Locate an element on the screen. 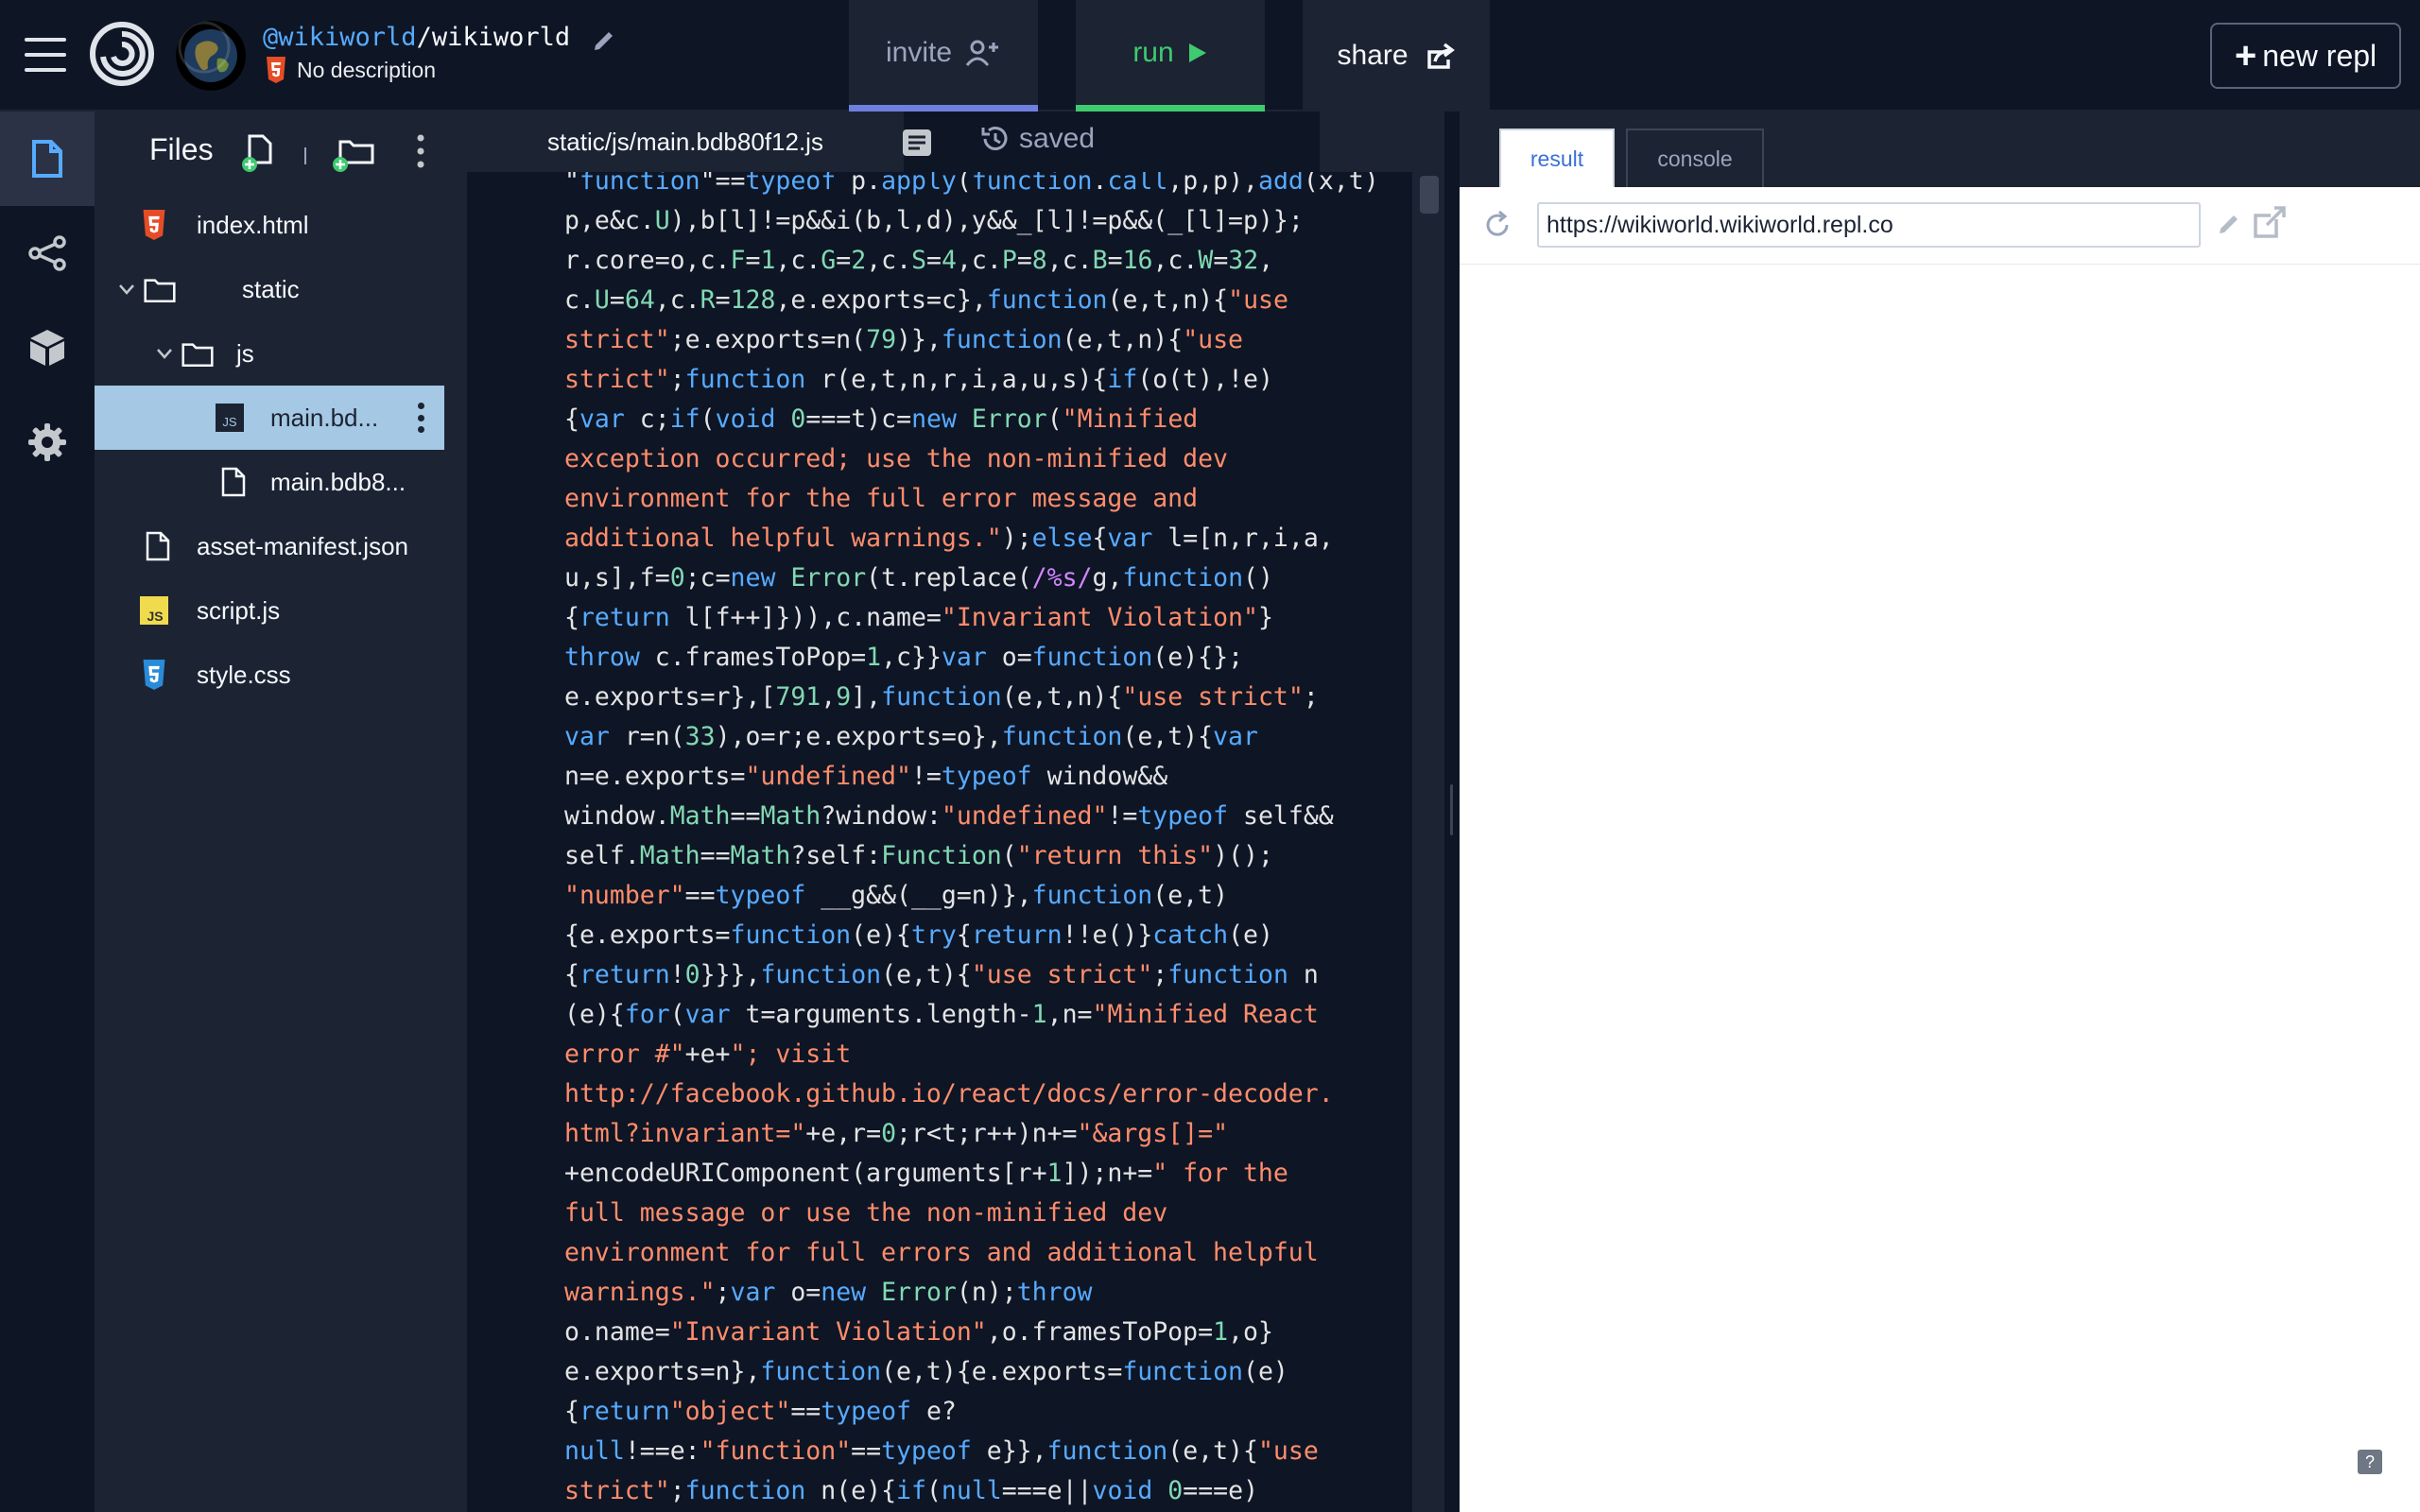 The image size is (2420, 1512). repl-description: No description is located at coordinates (367, 69).